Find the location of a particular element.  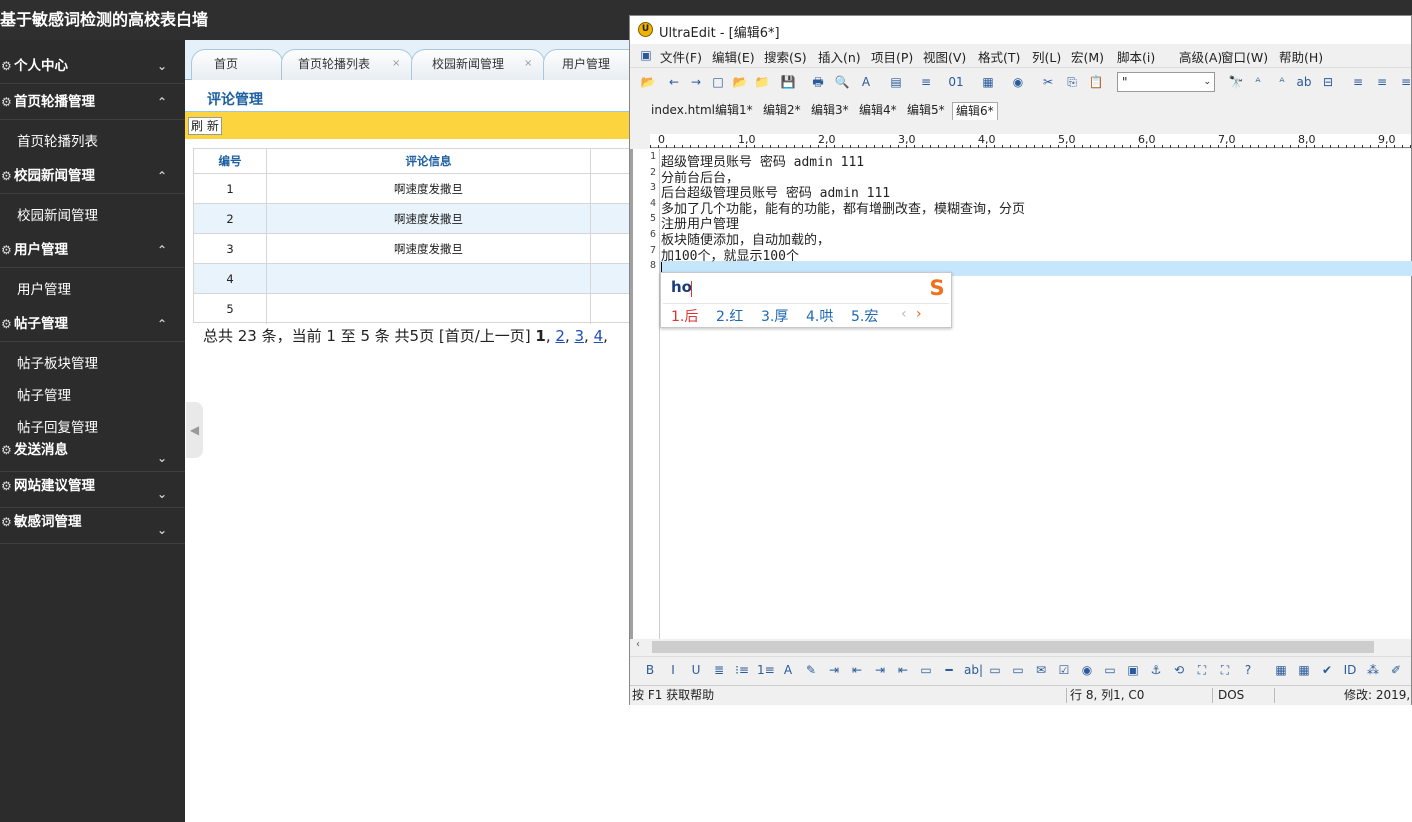

sidebar-section-header: ⚙ 首页轮播管理 ⌃ is located at coordinates (92, 102).